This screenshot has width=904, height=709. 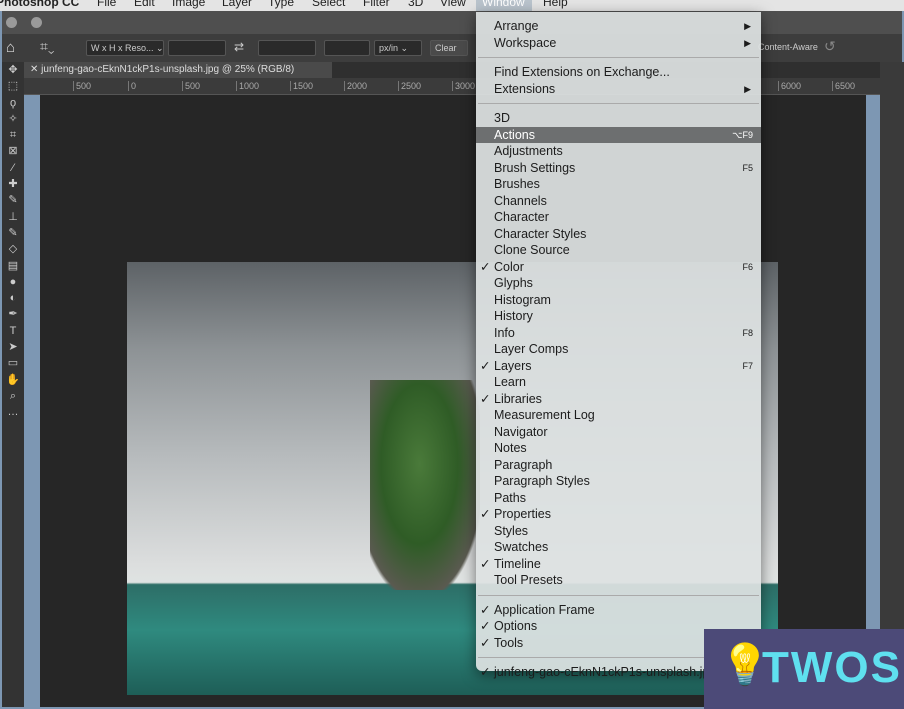 I want to click on menu-item-measurement-log: Measurement Log, so click(x=618, y=415).